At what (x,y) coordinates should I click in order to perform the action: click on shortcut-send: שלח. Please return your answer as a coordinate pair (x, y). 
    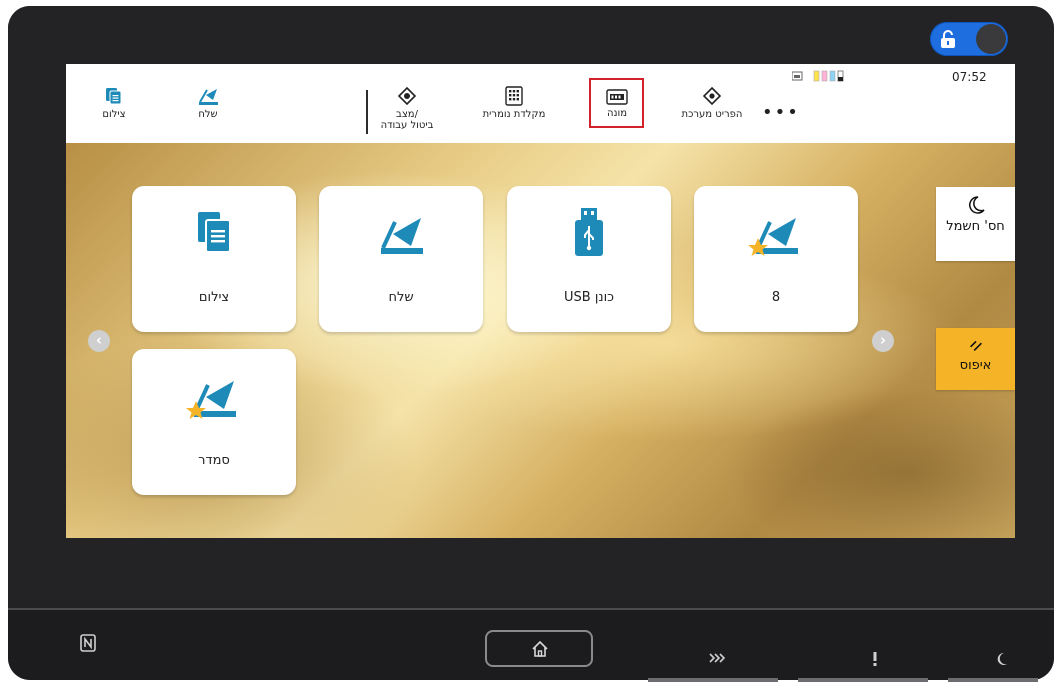
    Looking at the image, I should click on (208, 103).